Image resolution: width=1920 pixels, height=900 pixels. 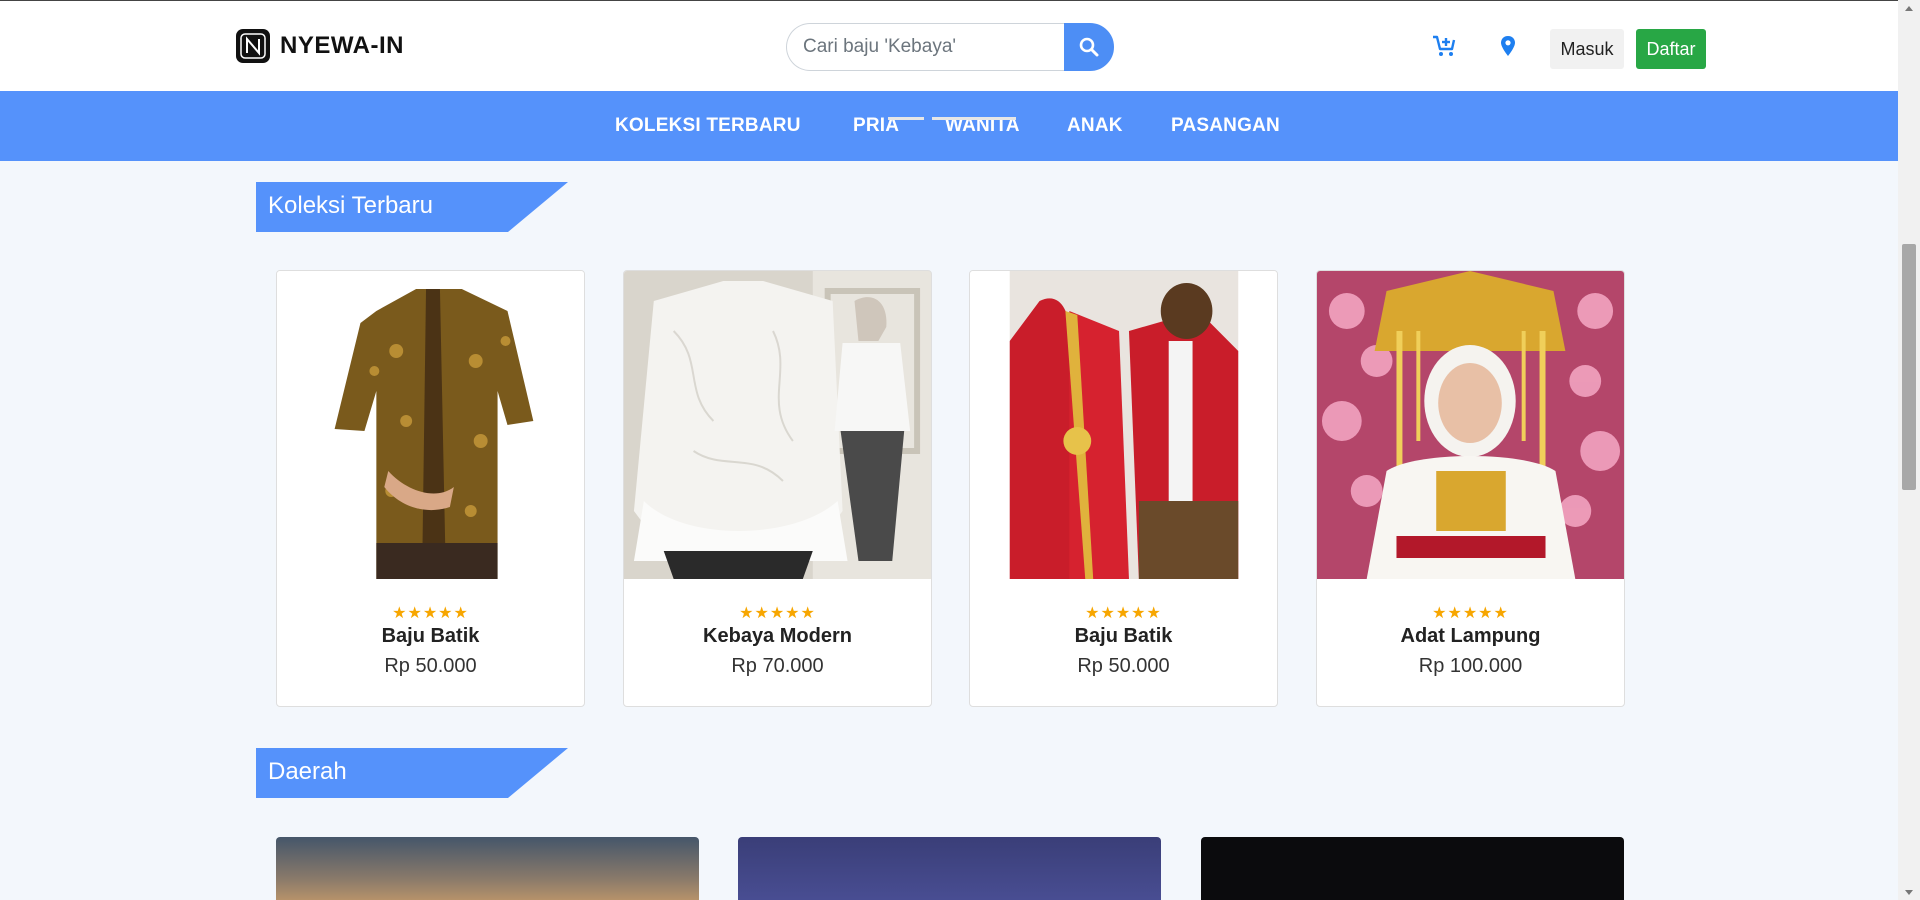 I want to click on search-icon, so click(x=1089, y=47).